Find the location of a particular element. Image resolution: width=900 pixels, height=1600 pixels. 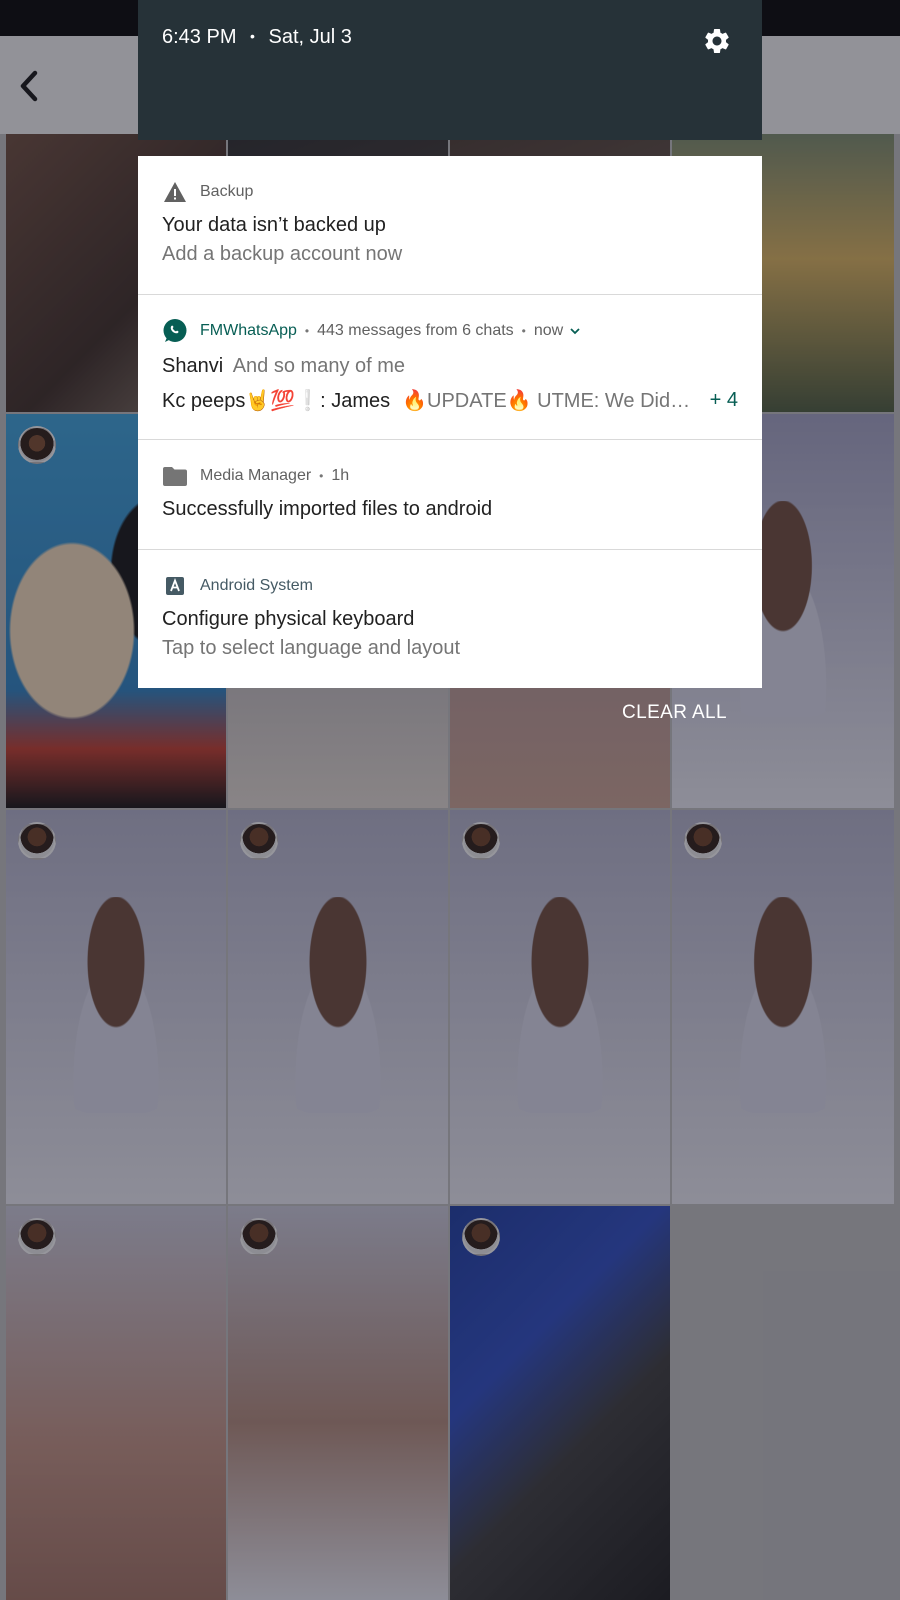

android-a-icon is located at coordinates (175, 586).